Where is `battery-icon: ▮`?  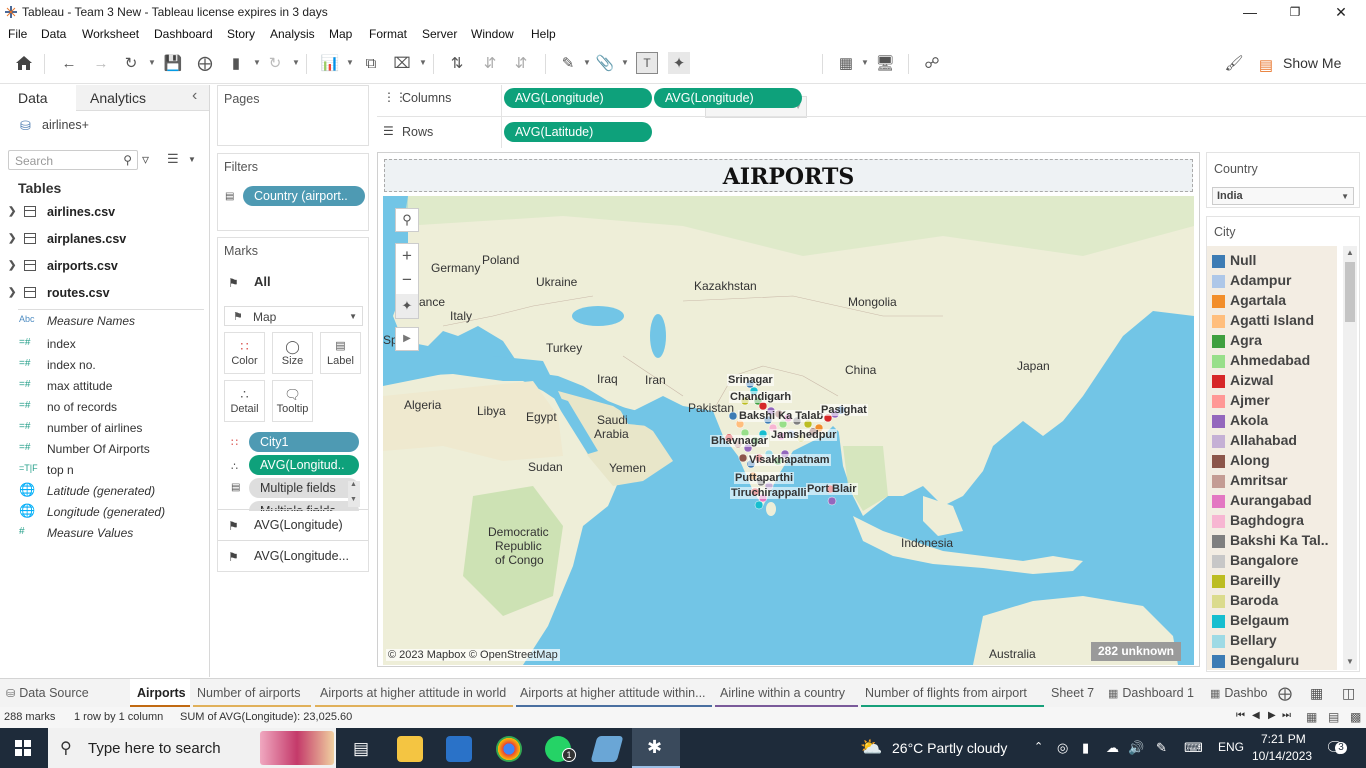
battery-icon: ▮ is located at coordinates (1085, 748).